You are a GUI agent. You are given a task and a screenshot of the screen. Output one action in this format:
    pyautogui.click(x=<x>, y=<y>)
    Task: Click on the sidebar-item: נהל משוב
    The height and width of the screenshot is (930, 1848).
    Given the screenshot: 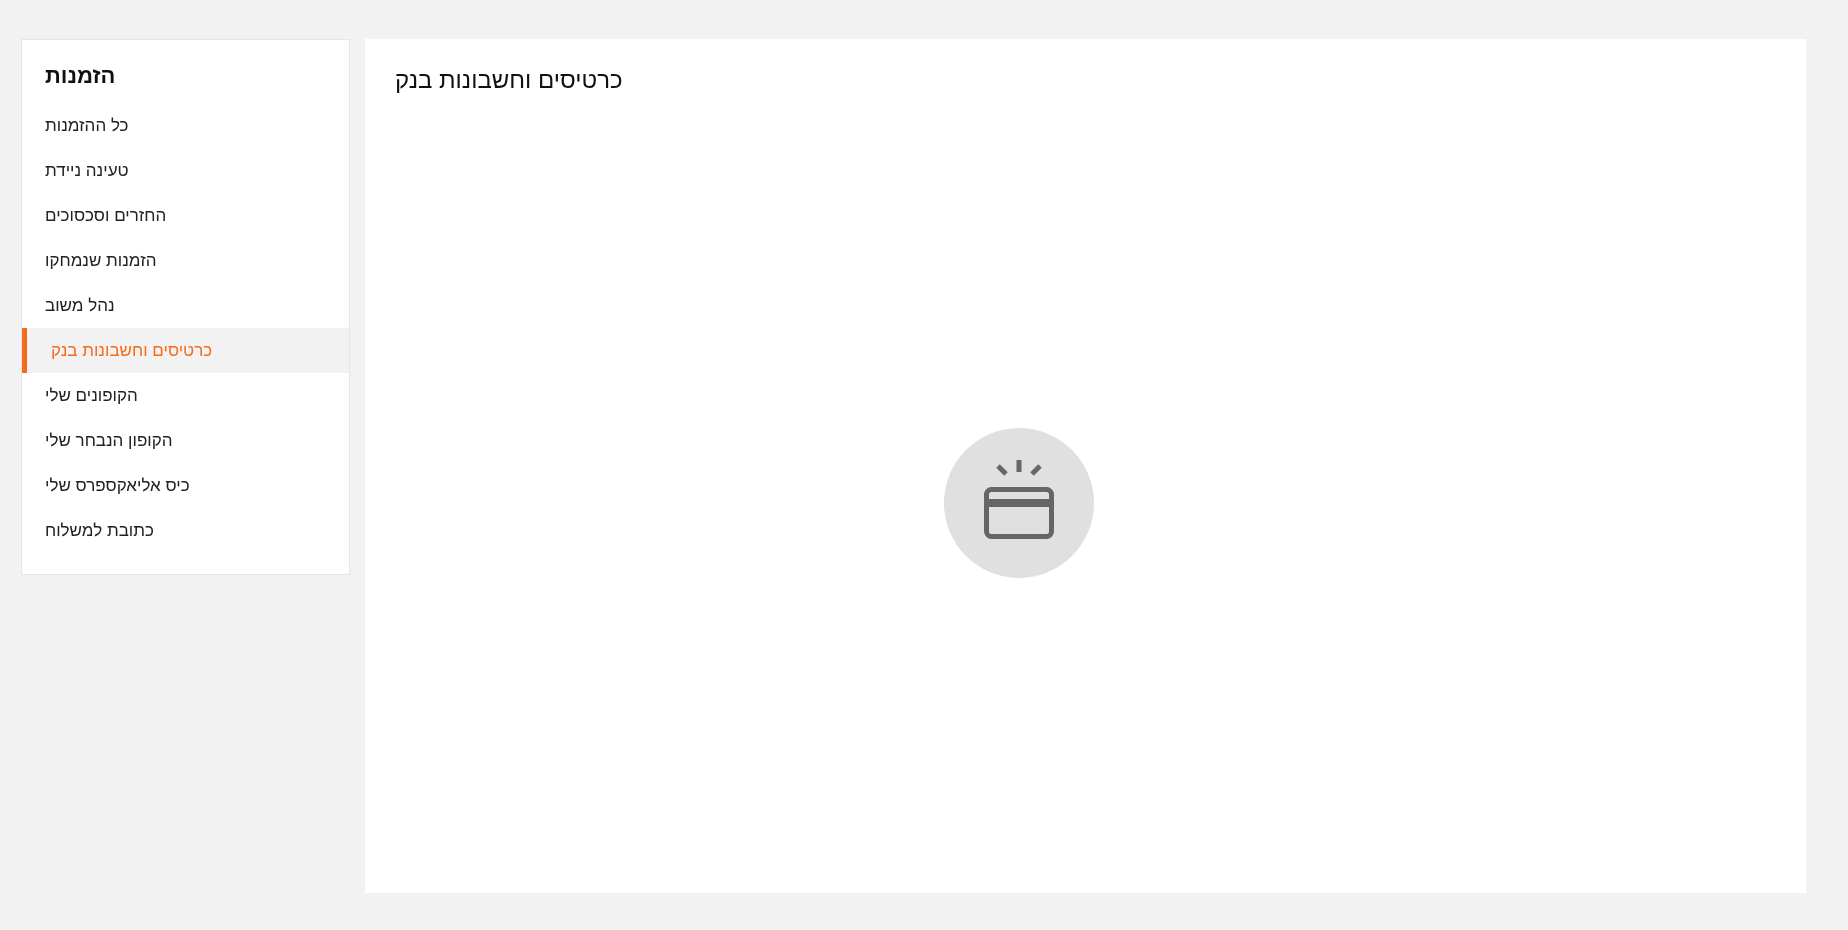 What is the action you would take?
    pyautogui.click(x=185, y=305)
    